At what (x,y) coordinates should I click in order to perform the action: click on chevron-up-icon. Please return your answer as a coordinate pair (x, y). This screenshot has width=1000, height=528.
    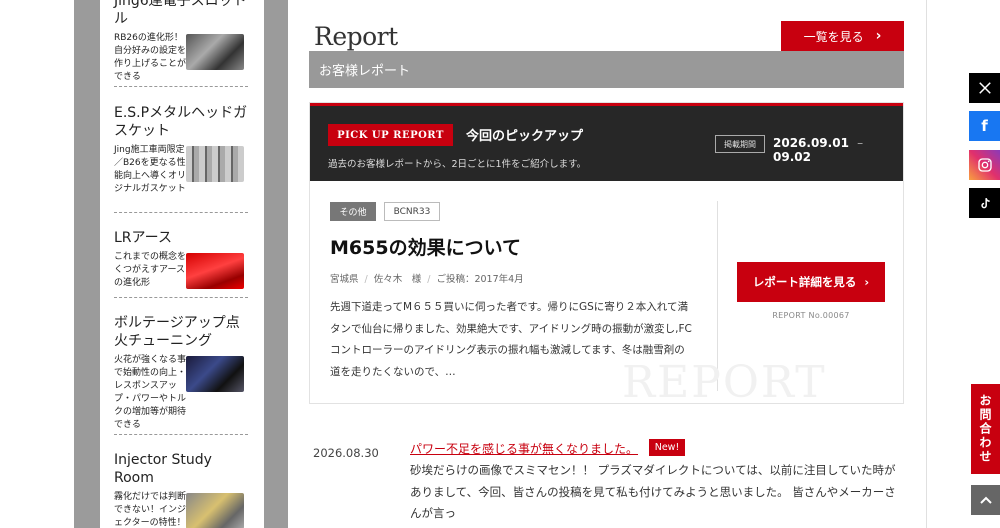
    Looking at the image, I should click on (985, 500).